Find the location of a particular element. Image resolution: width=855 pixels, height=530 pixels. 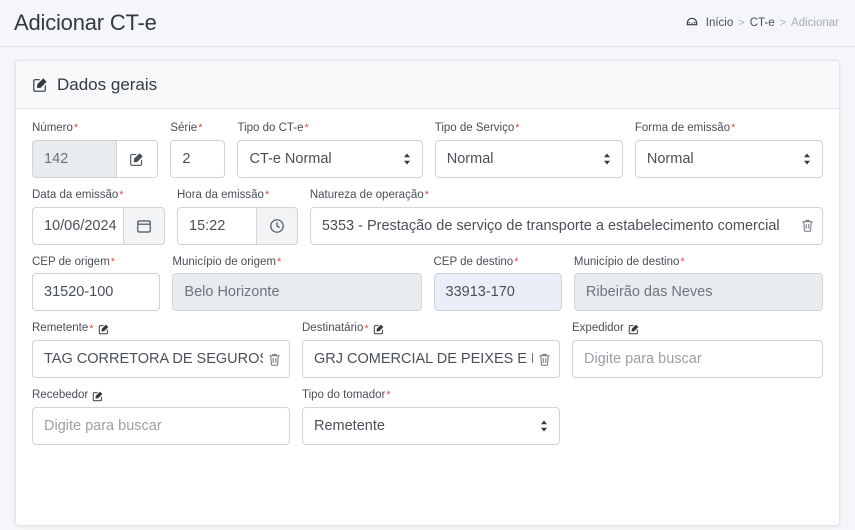

numero-input: 142 is located at coordinates (74, 158).